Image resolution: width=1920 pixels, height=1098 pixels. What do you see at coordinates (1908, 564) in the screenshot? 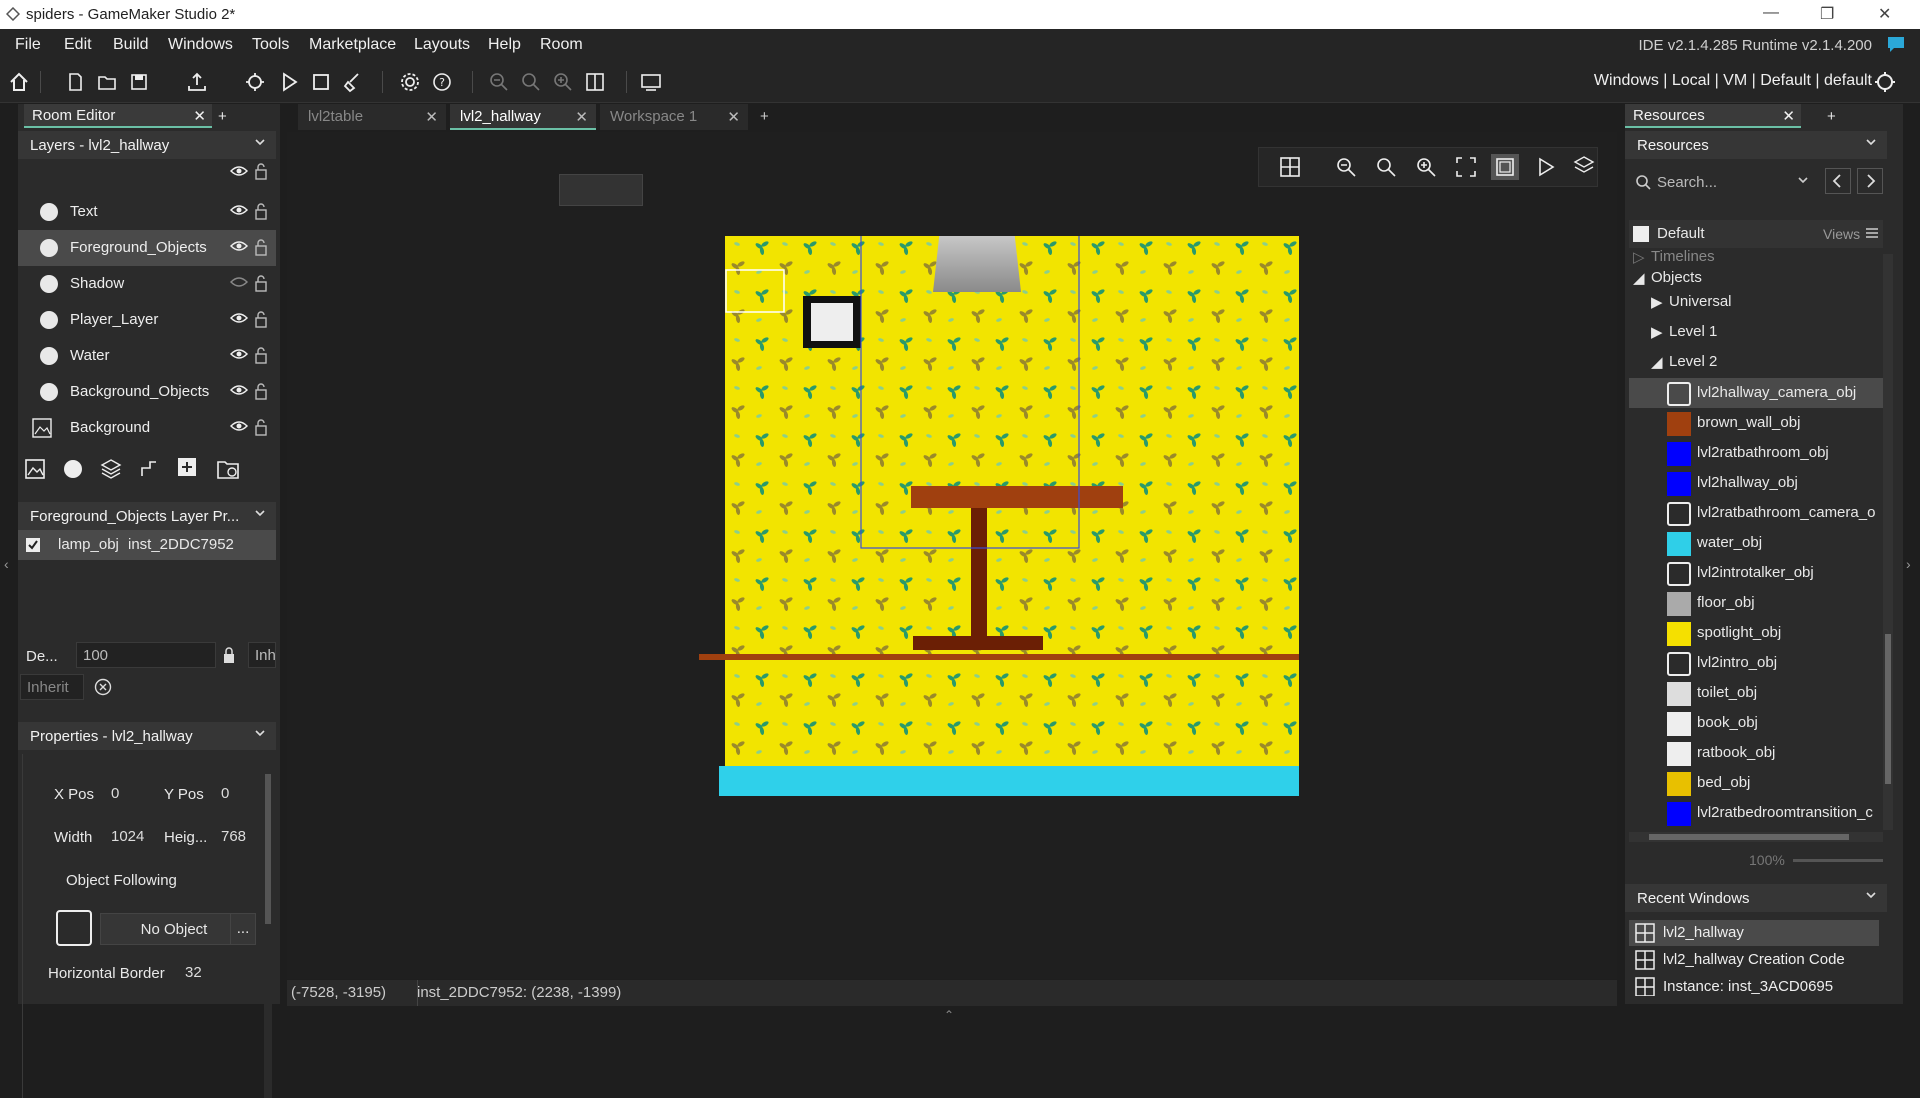
I see `collapse-right-icon: ›` at bounding box center [1908, 564].